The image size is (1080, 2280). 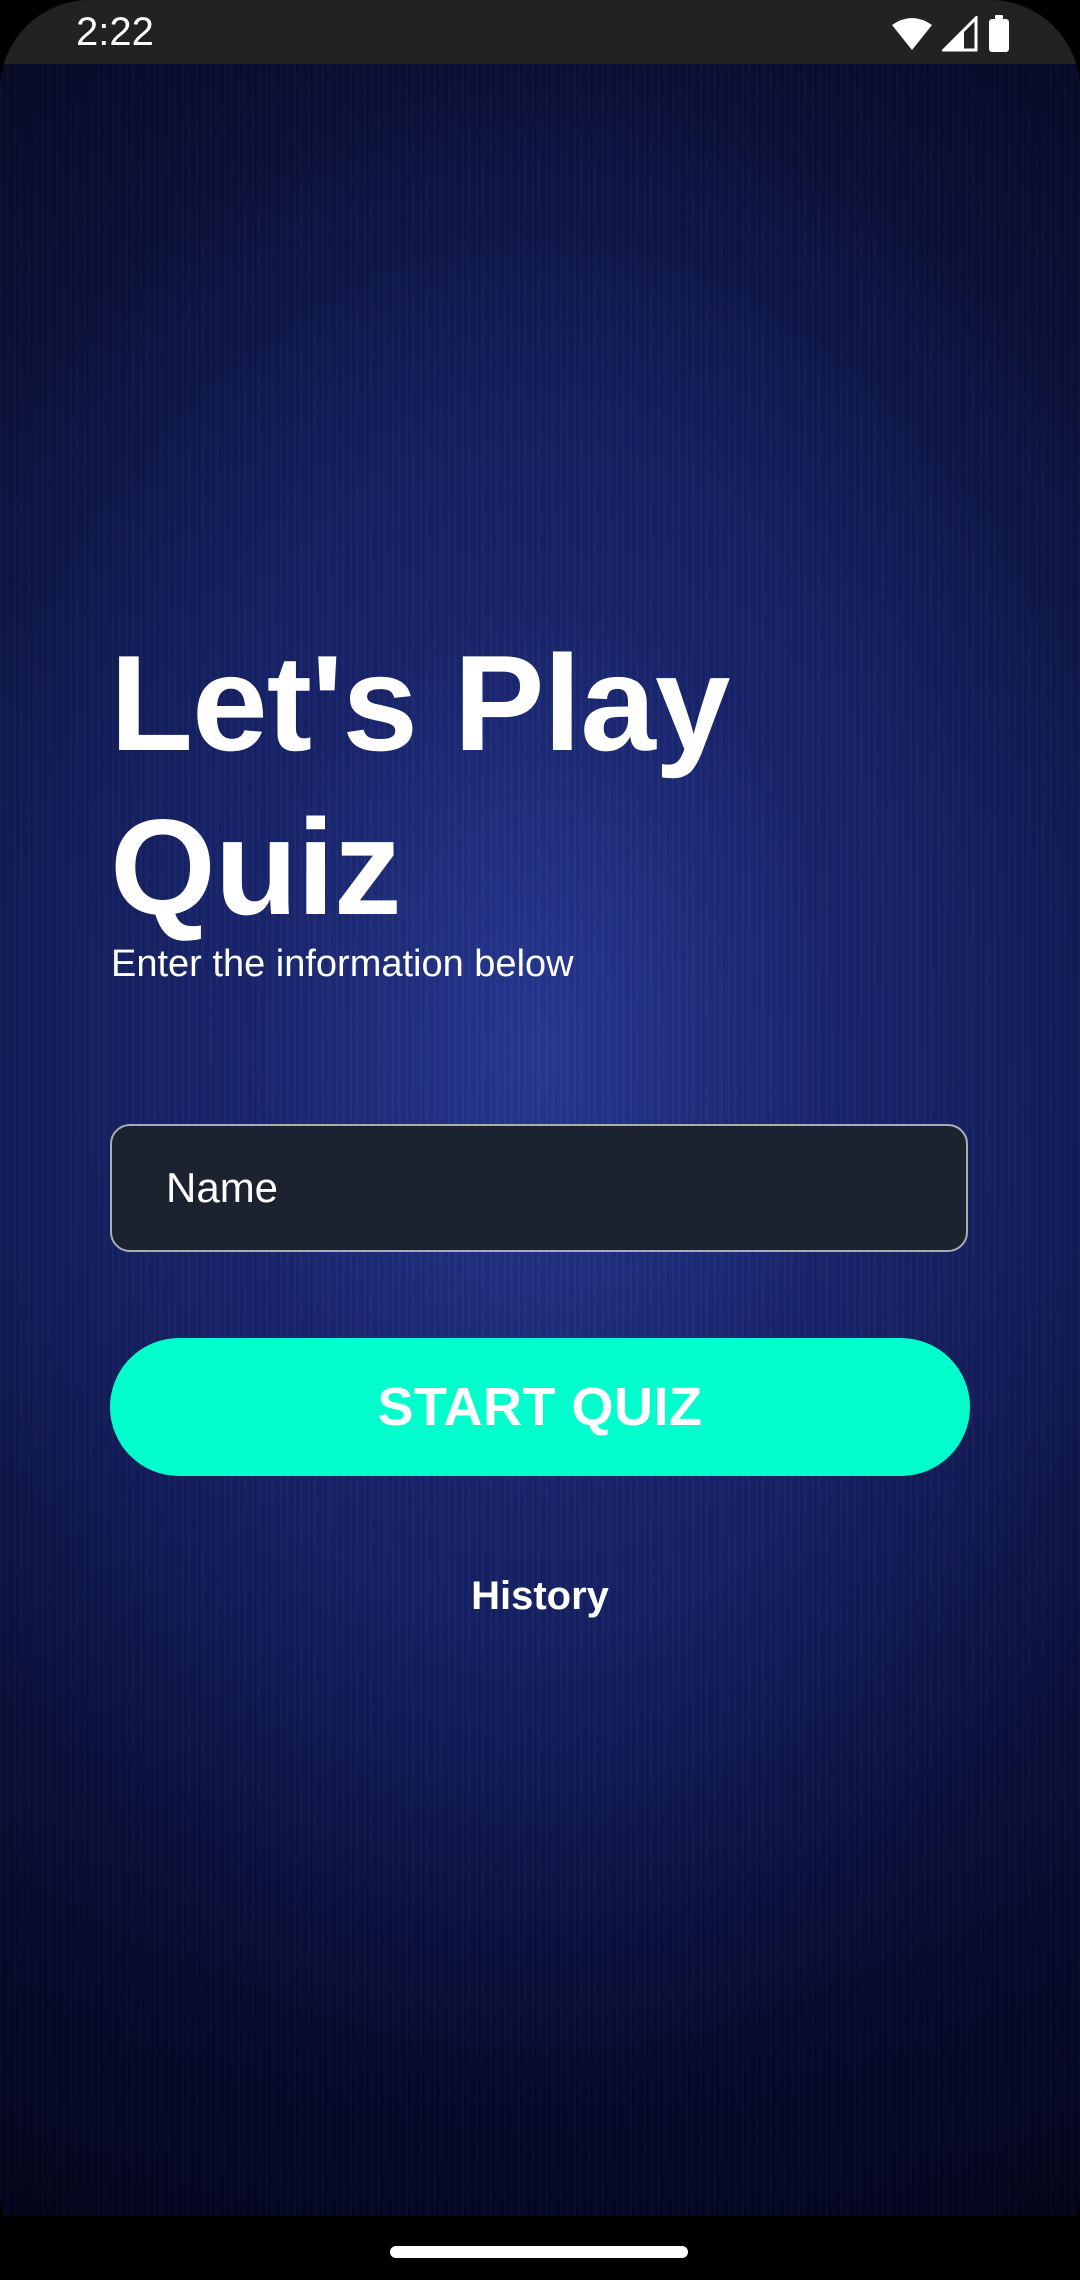 I want to click on name-input, so click(x=546, y=1188).